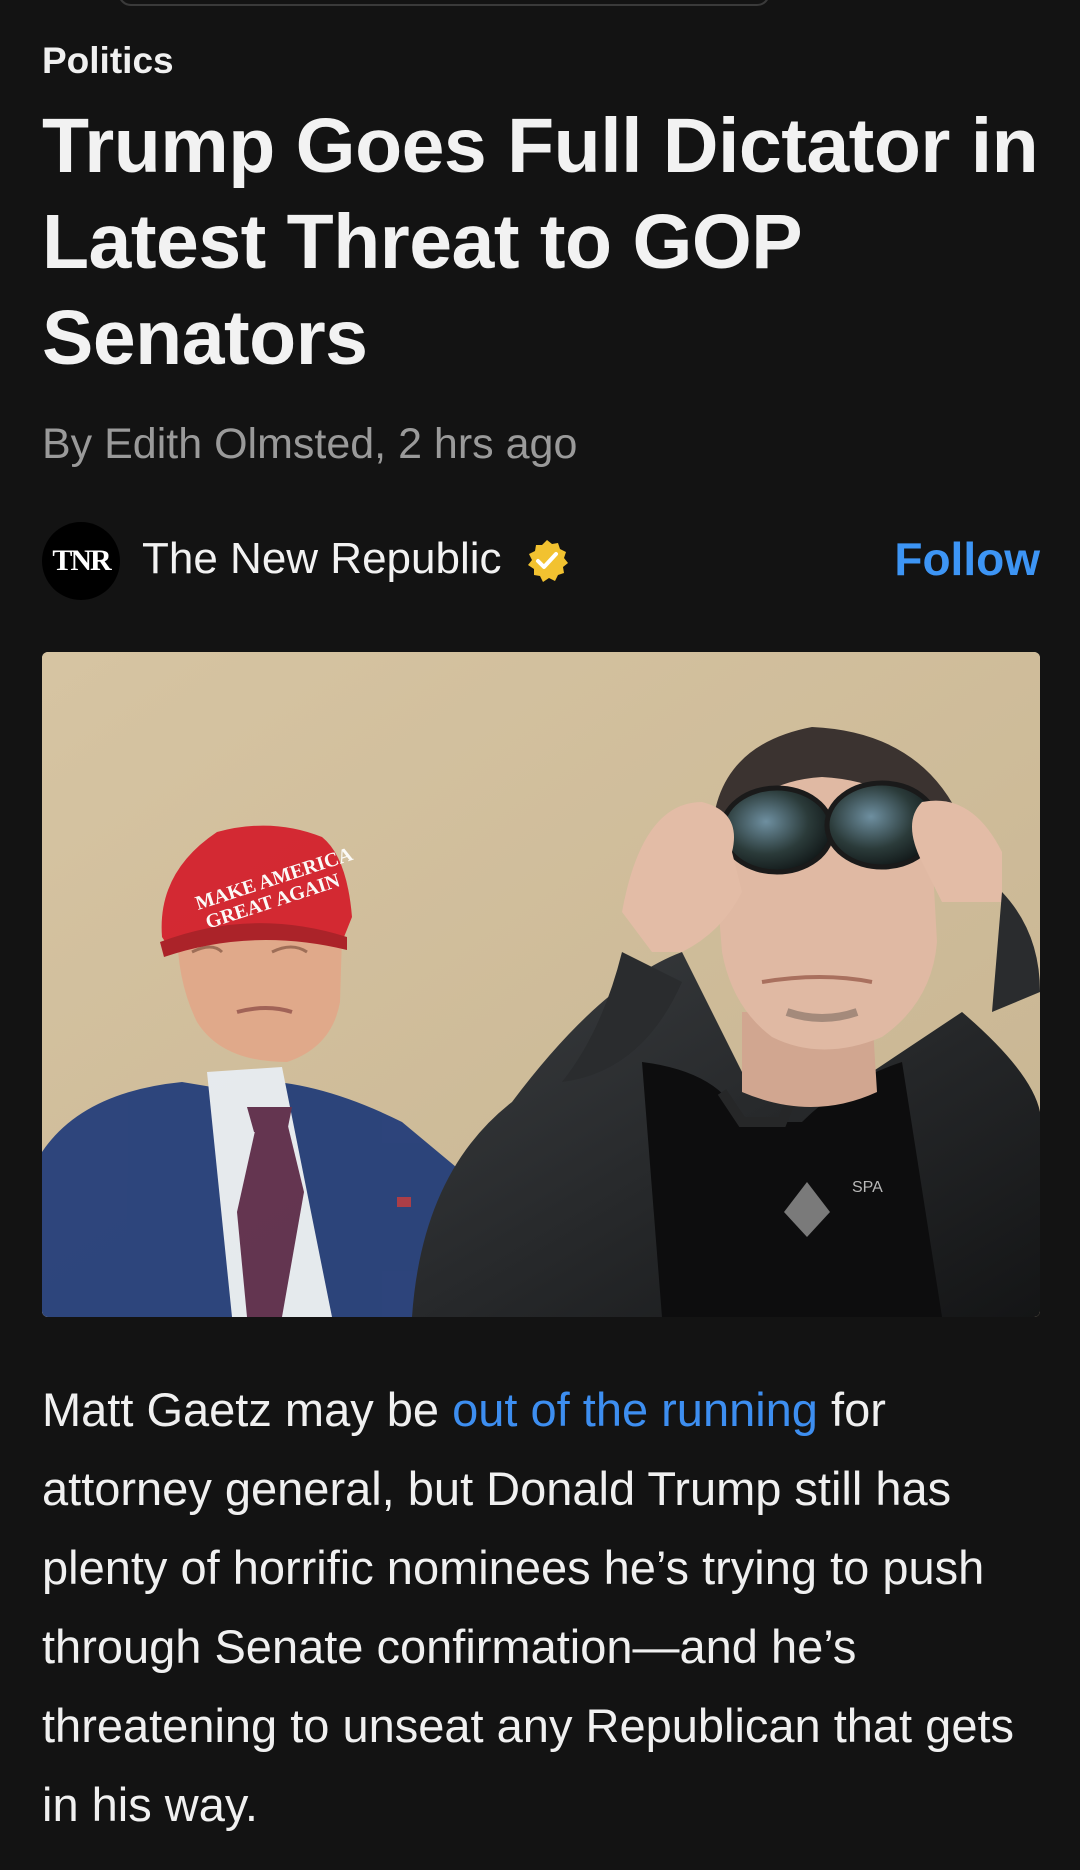  What do you see at coordinates (967, 559) in the screenshot?
I see `follow-button: Follow` at bounding box center [967, 559].